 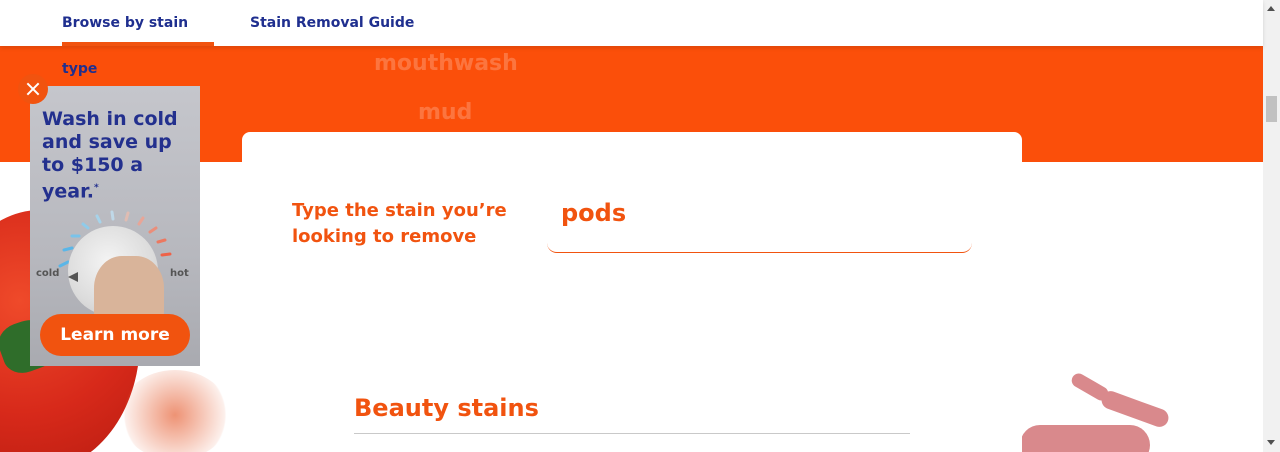 I want to click on tab-guide-label: Stain Removal Guide, so click(x=332, y=23).